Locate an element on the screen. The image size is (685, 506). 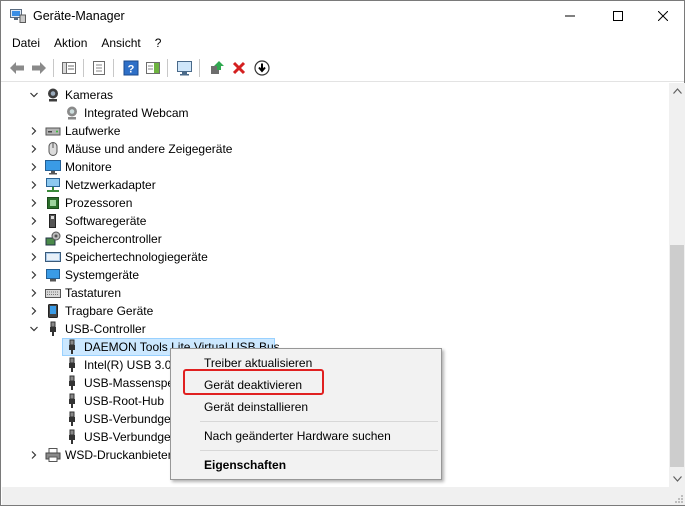
printer-icon is located at coordinates (53, 455).